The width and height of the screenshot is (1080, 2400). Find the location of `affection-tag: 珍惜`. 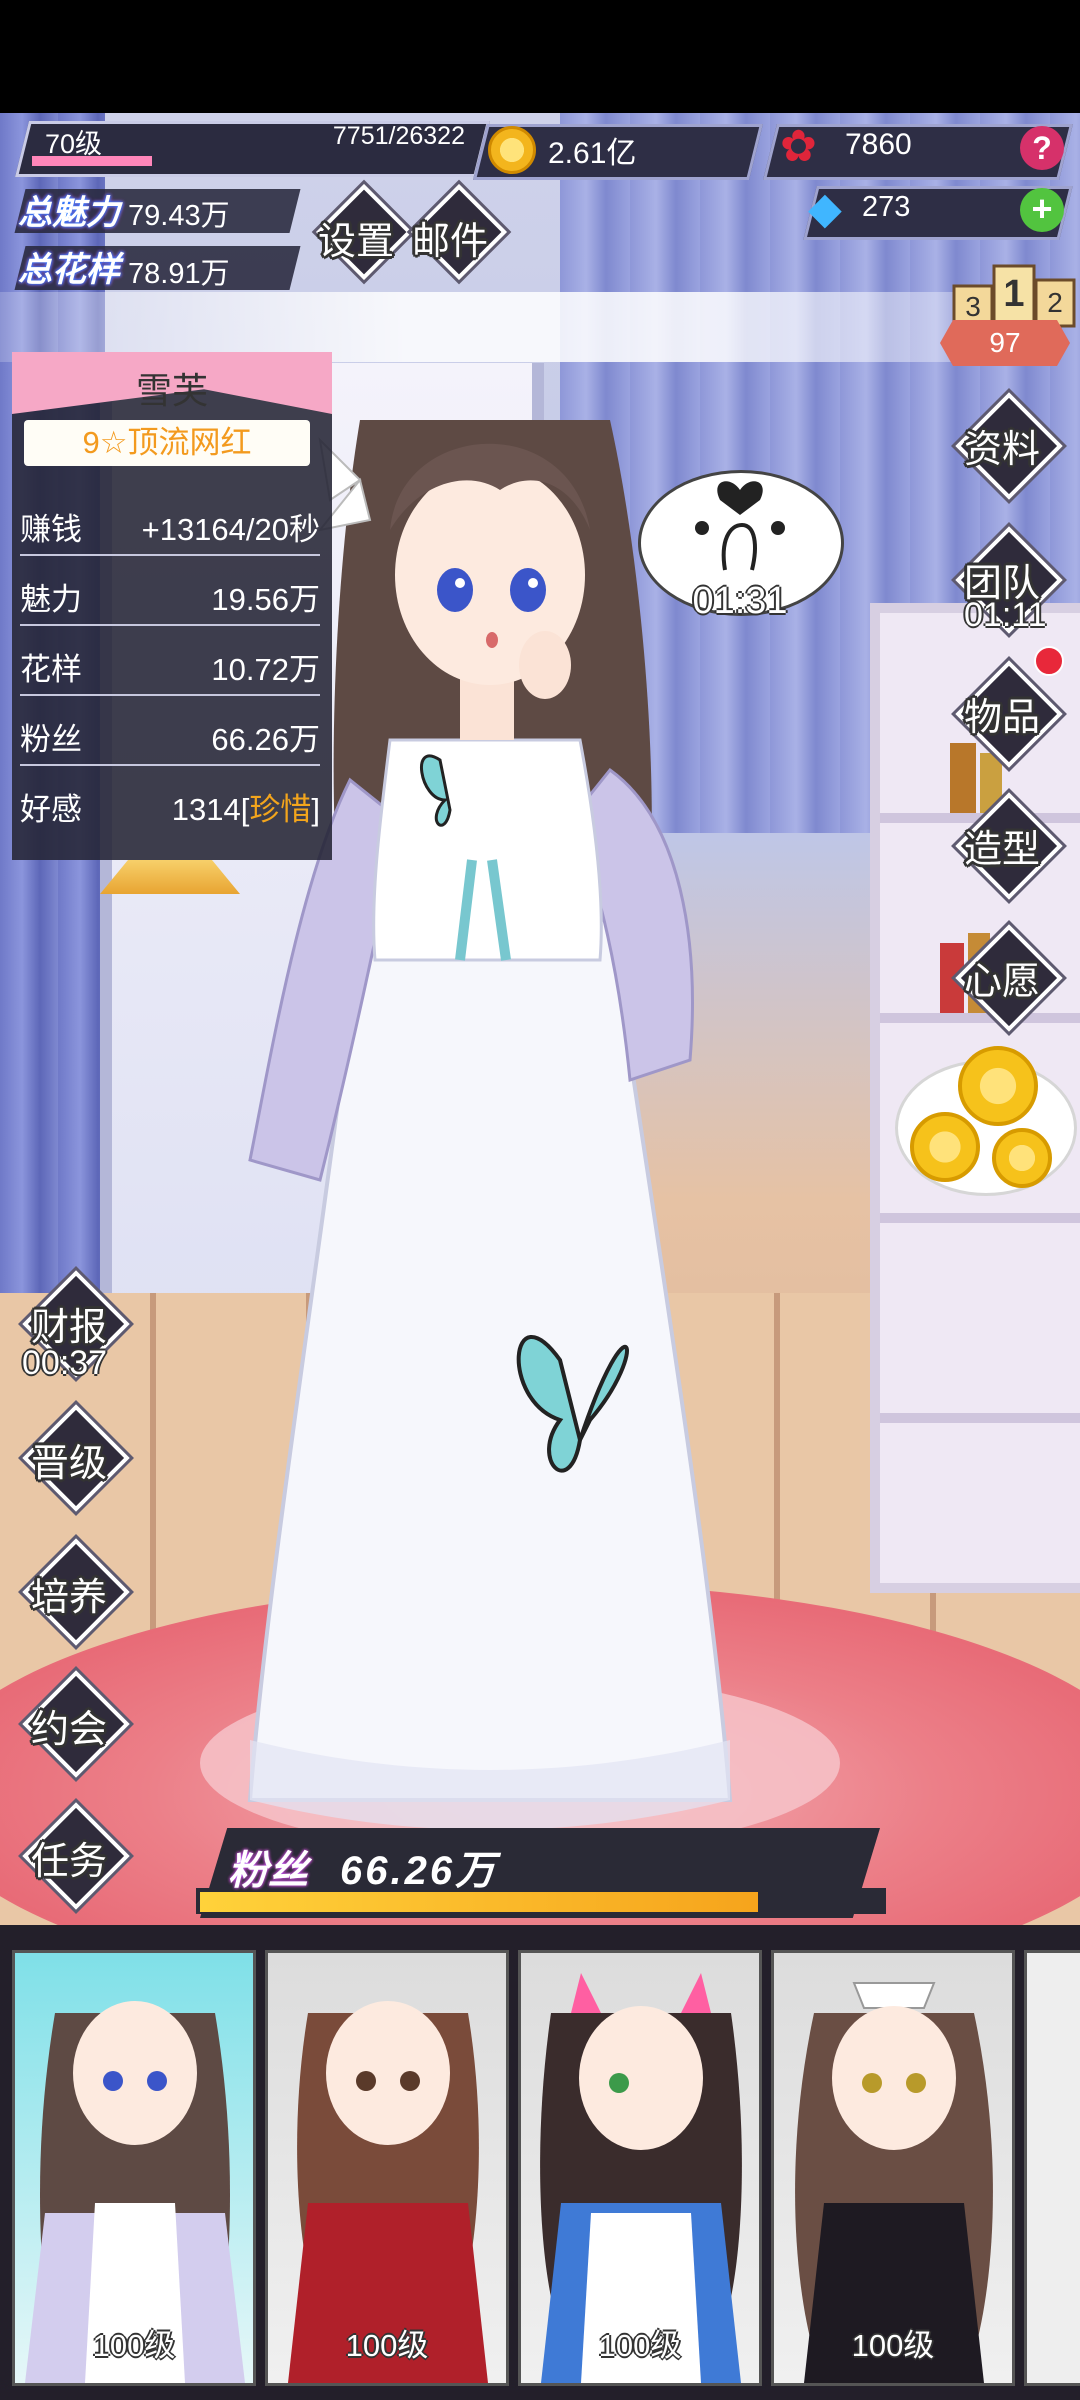

affection-tag: 珍惜 is located at coordinates (280, 809).